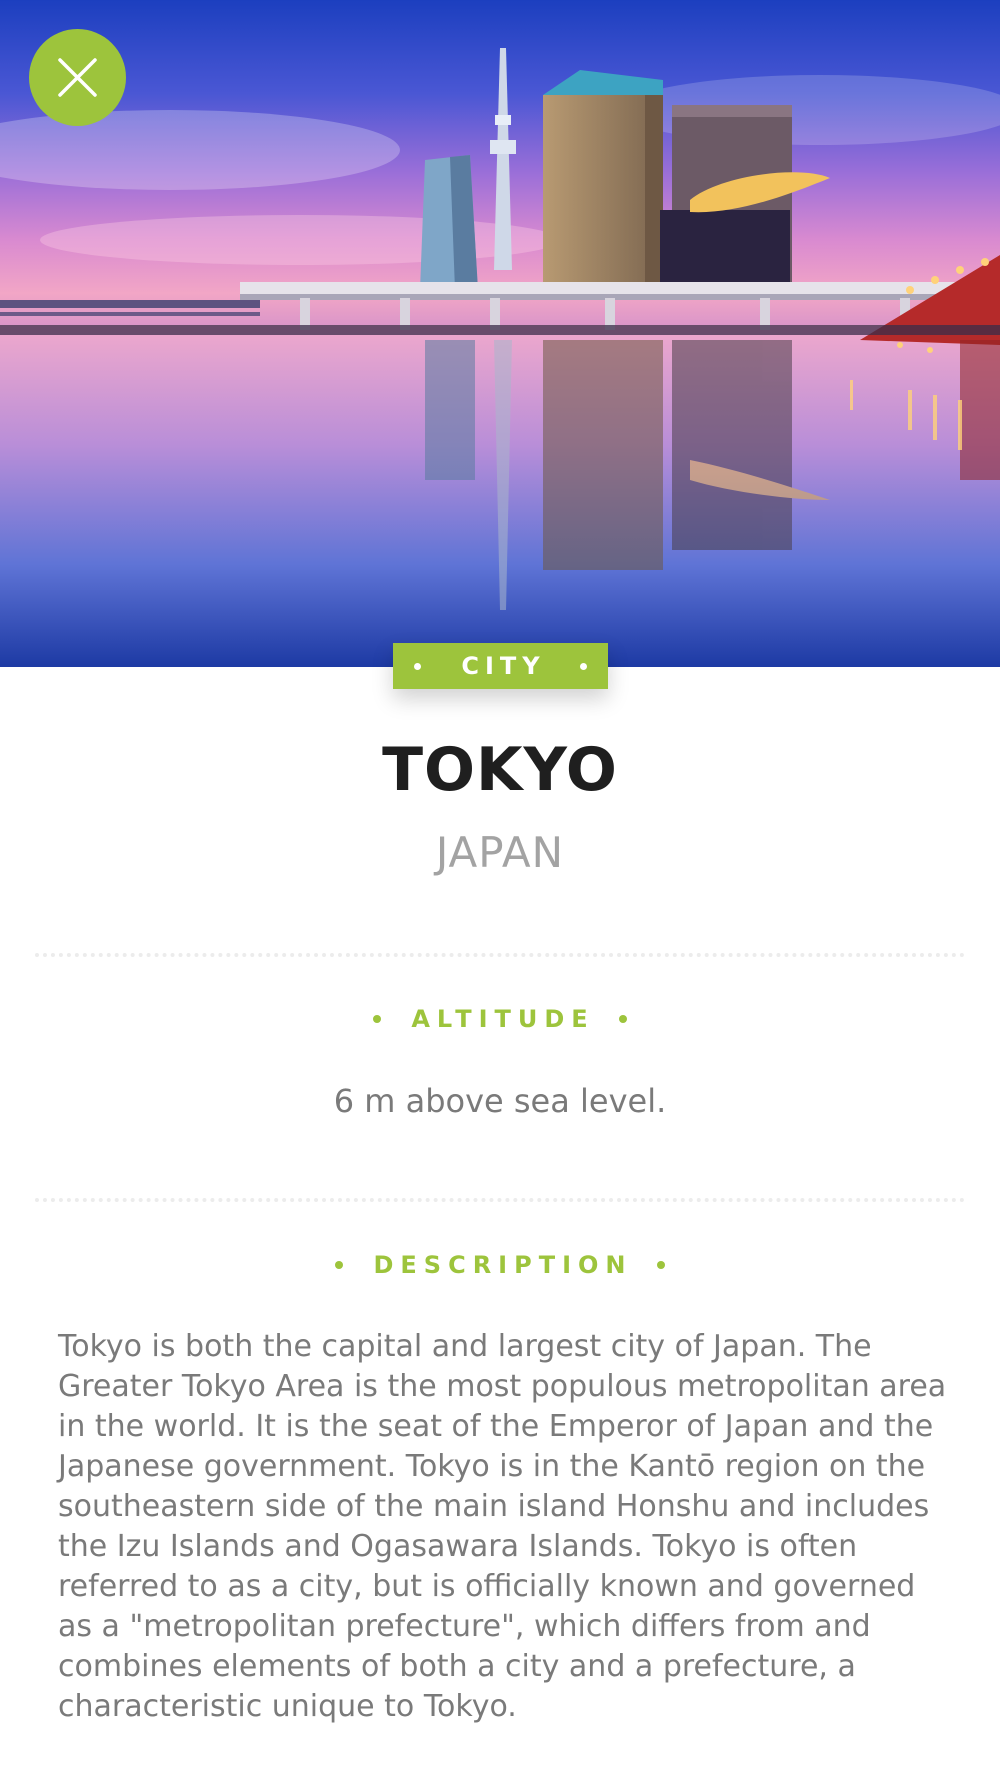 This screenshot has width=1000, height=1778. I want to click on category-label: CITY, so click(503, 666).